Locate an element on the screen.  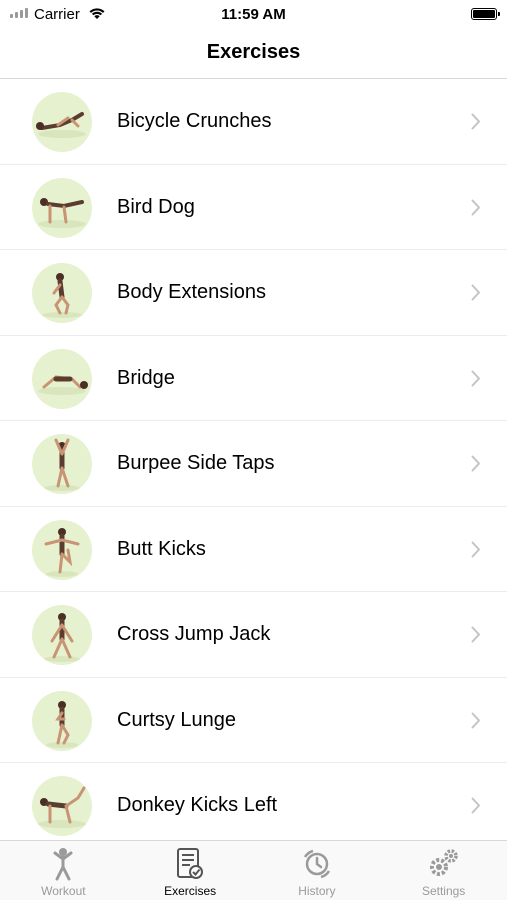
exercise-row: Bridge is located at coordinates (253, 378).